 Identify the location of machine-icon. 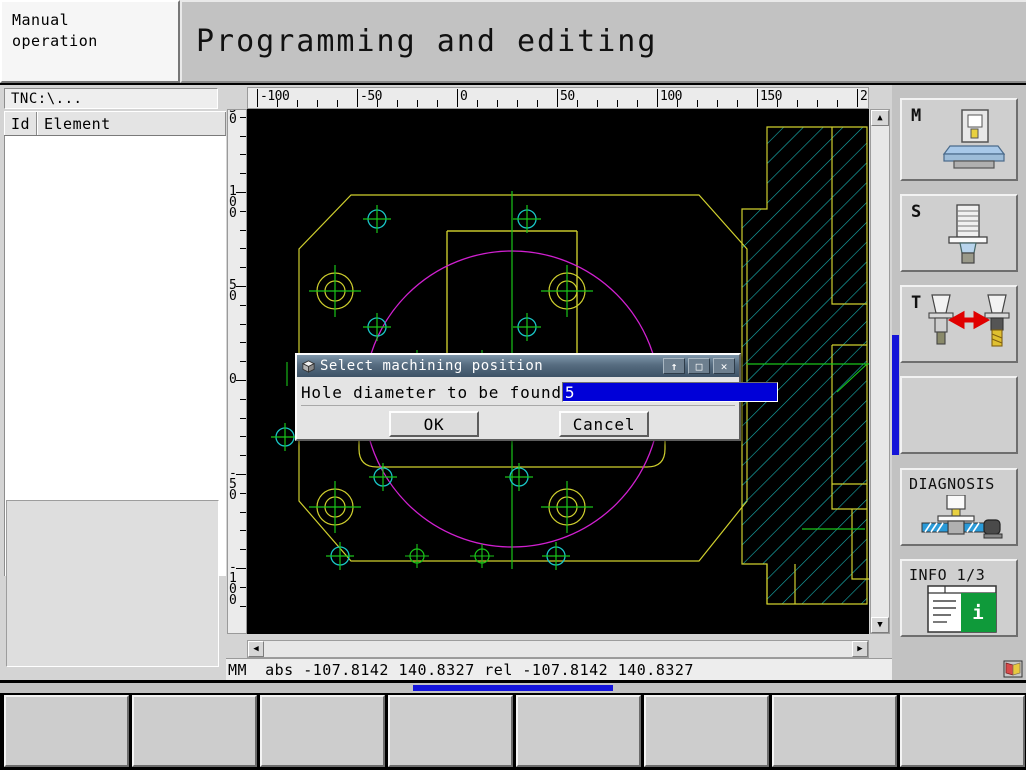
(974, 139).